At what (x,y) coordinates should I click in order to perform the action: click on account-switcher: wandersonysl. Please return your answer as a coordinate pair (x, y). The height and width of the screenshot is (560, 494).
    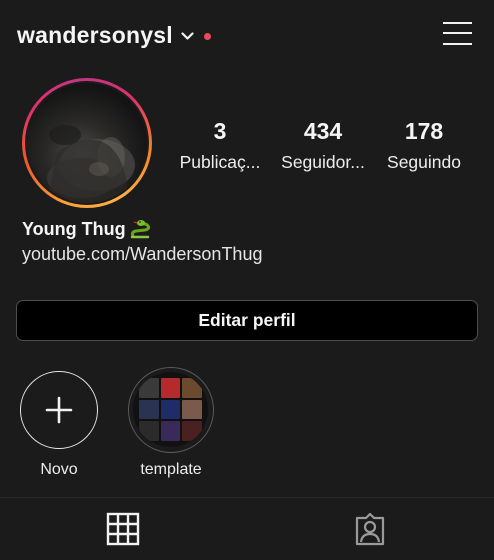
    Looking at the image, I should click on (114, 35).